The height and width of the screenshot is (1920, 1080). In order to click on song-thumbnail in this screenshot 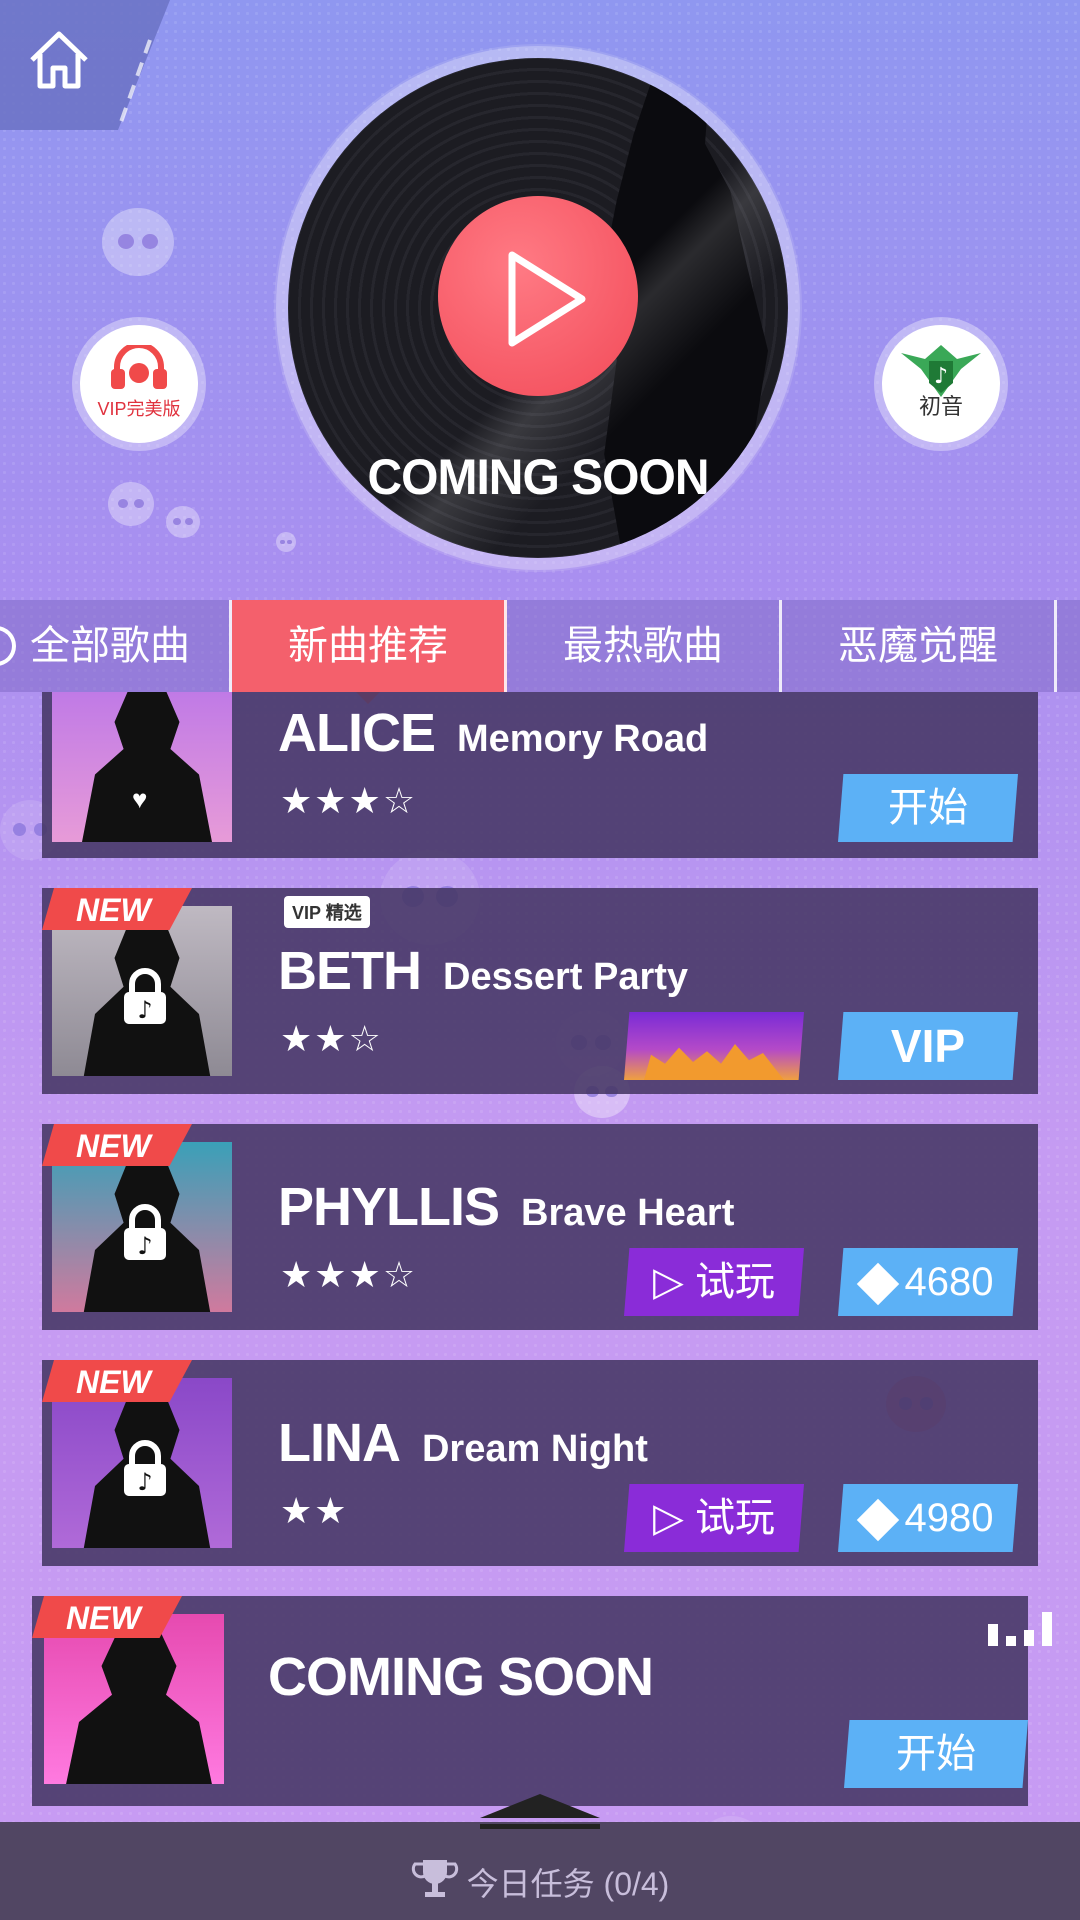, I will do `click(134, 1699)`.